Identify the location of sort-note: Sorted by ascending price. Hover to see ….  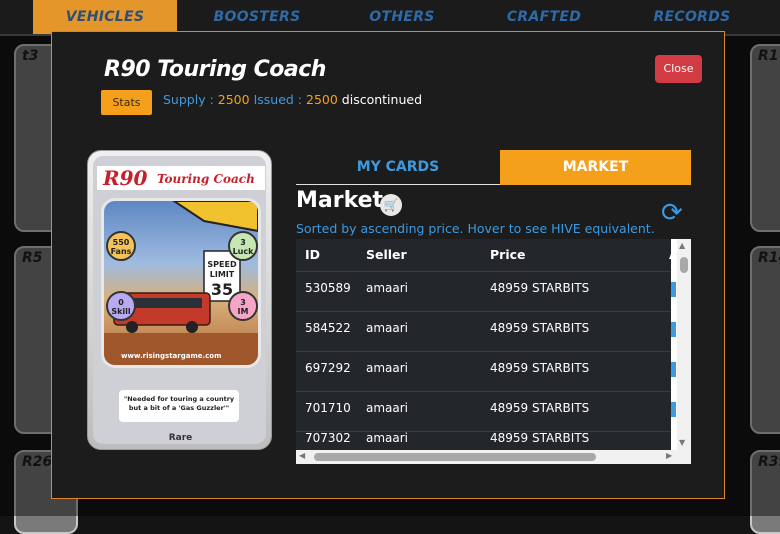
(475, 228).